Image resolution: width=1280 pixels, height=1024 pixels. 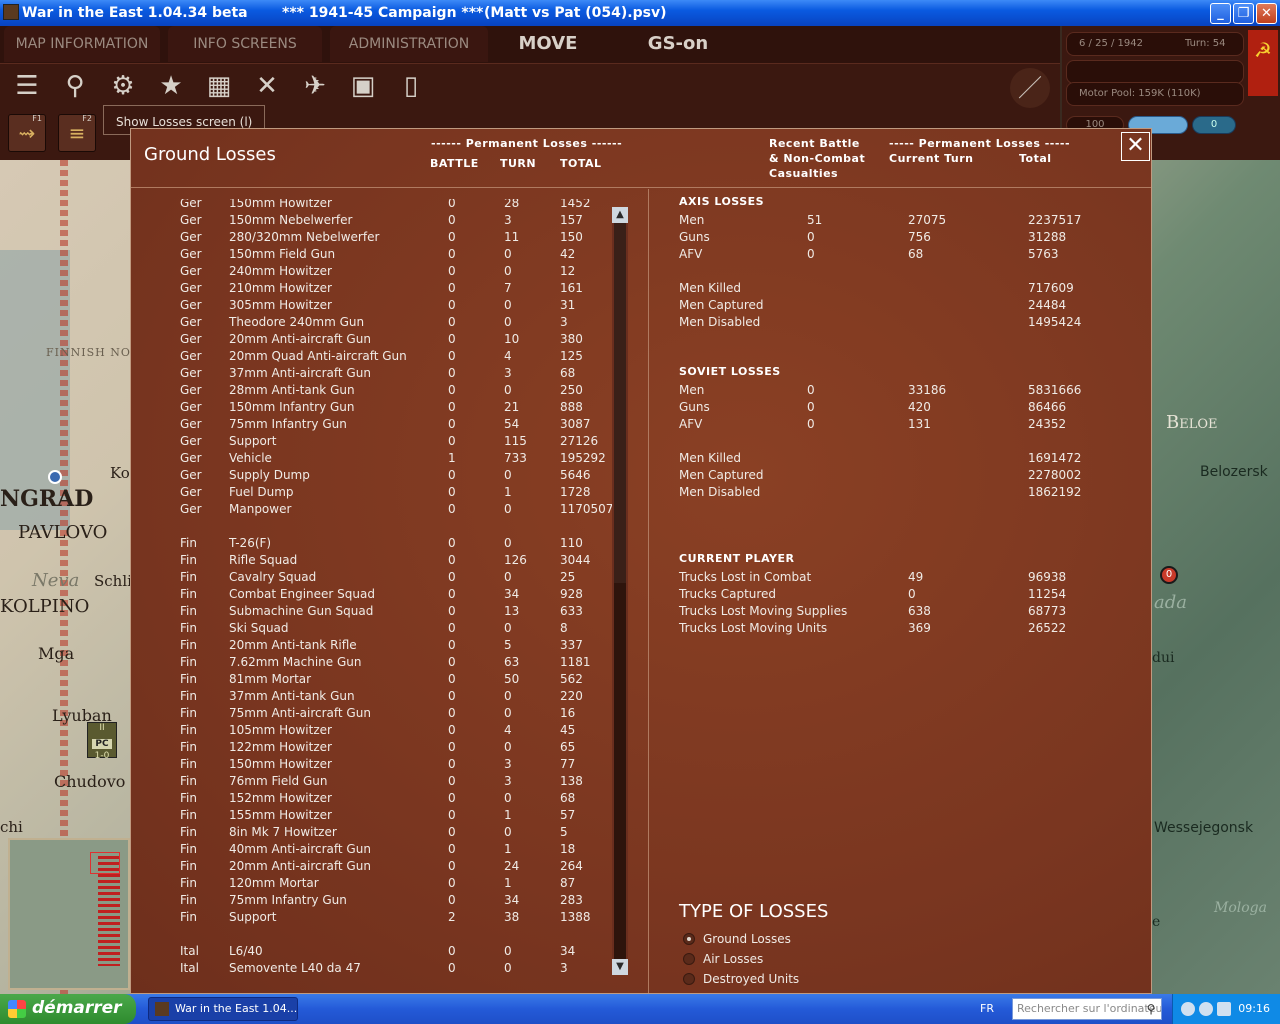 What do you see at coordinates (376, 272) in the screenshot?
I see `table-row: Ger 240mm Howitzer 0 0 12` at bounding box center [376, 272].